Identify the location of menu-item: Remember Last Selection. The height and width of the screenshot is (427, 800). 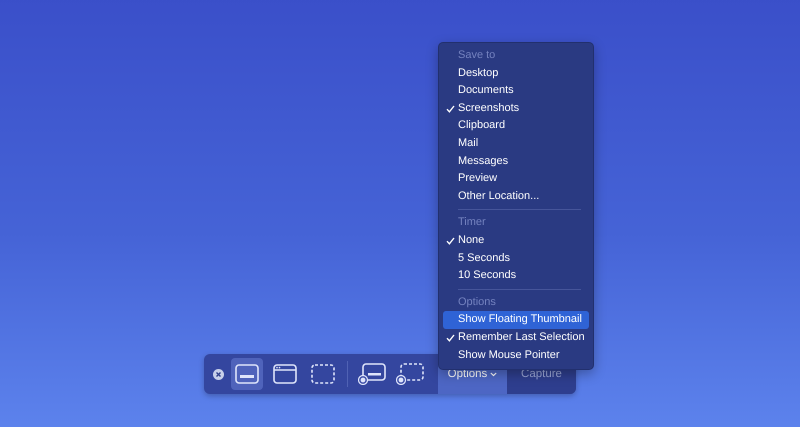
(516, 337).